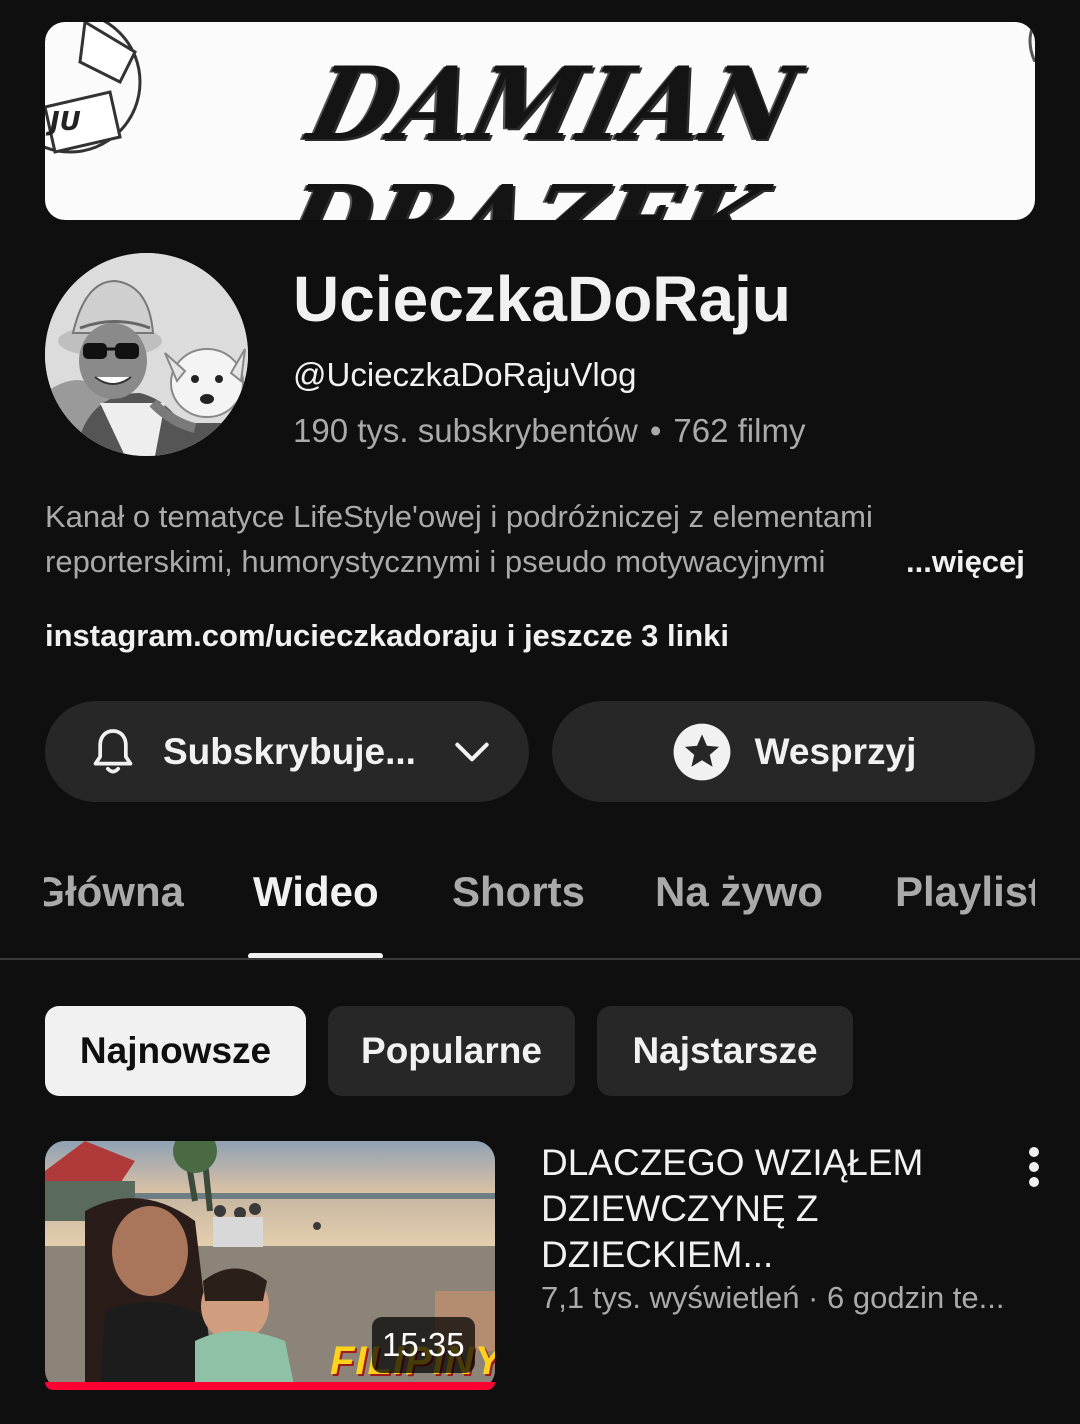 The height and width of the screenshot is (1424, 1080). I want to click on tab-home: Główna, so click(114, 892).